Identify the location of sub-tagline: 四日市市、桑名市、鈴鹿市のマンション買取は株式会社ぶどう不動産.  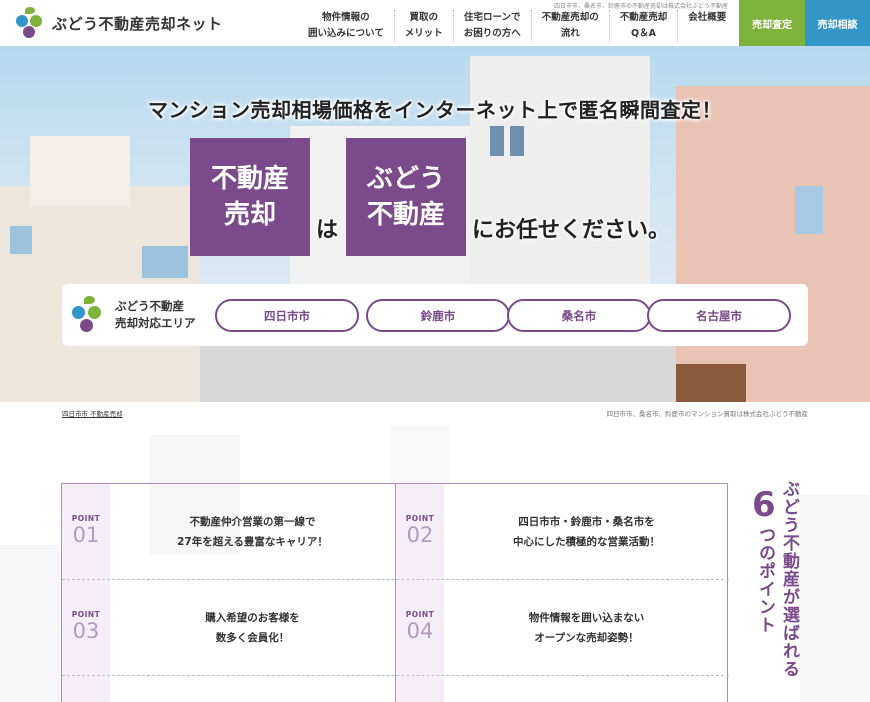
(707, 414).